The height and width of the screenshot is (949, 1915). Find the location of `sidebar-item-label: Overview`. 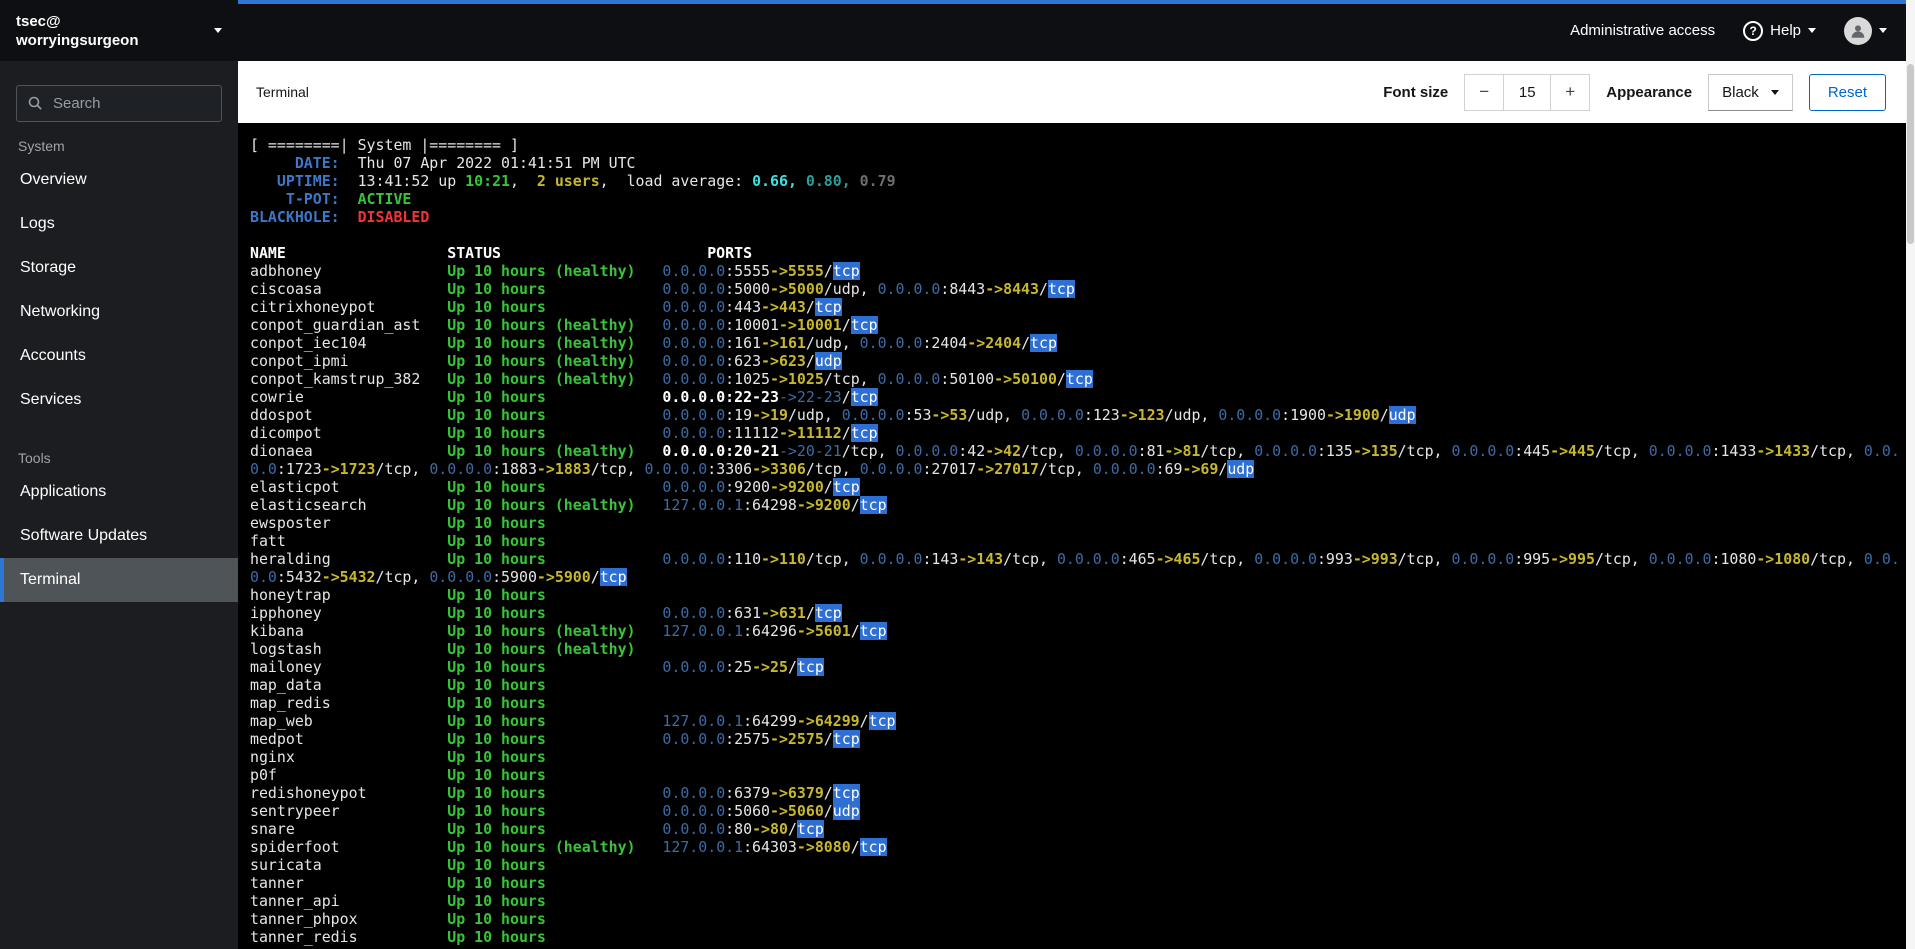

sidebar-item-label: Overview is located at coordinates (53, 179).